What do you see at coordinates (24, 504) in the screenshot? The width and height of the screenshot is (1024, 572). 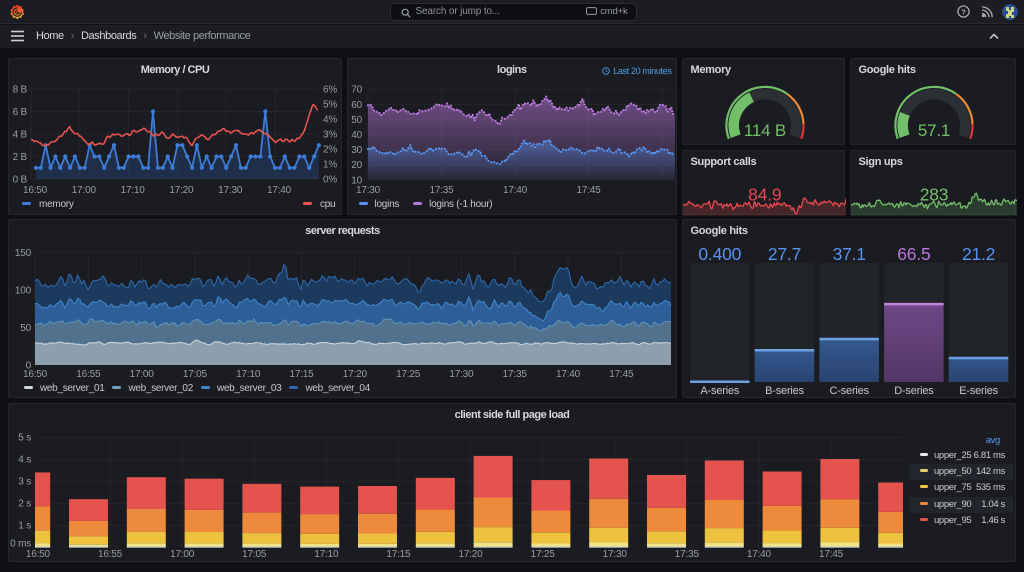 I see `svg-text: 2 s` at bounding box center [24, 504].